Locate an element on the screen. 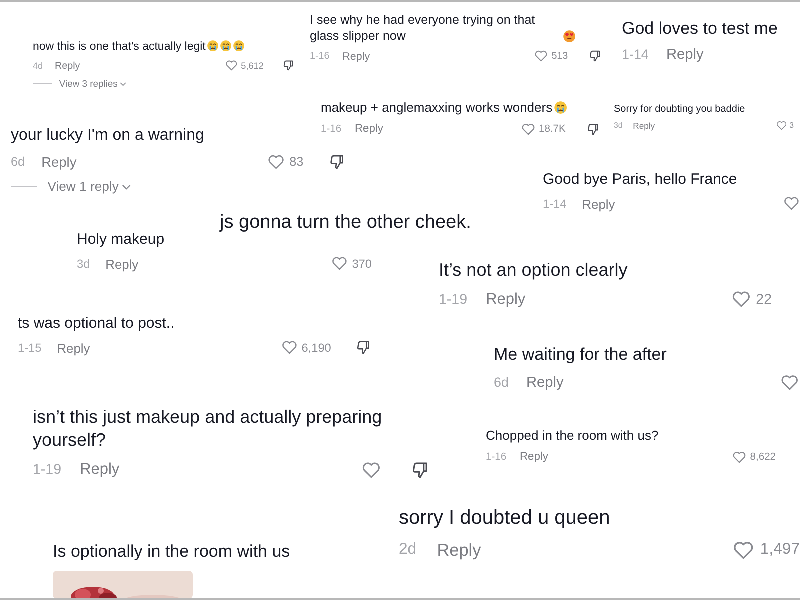 This screenshot has height=600, width=800. comment-date: 1-15 is located at coordinates (30, 348).